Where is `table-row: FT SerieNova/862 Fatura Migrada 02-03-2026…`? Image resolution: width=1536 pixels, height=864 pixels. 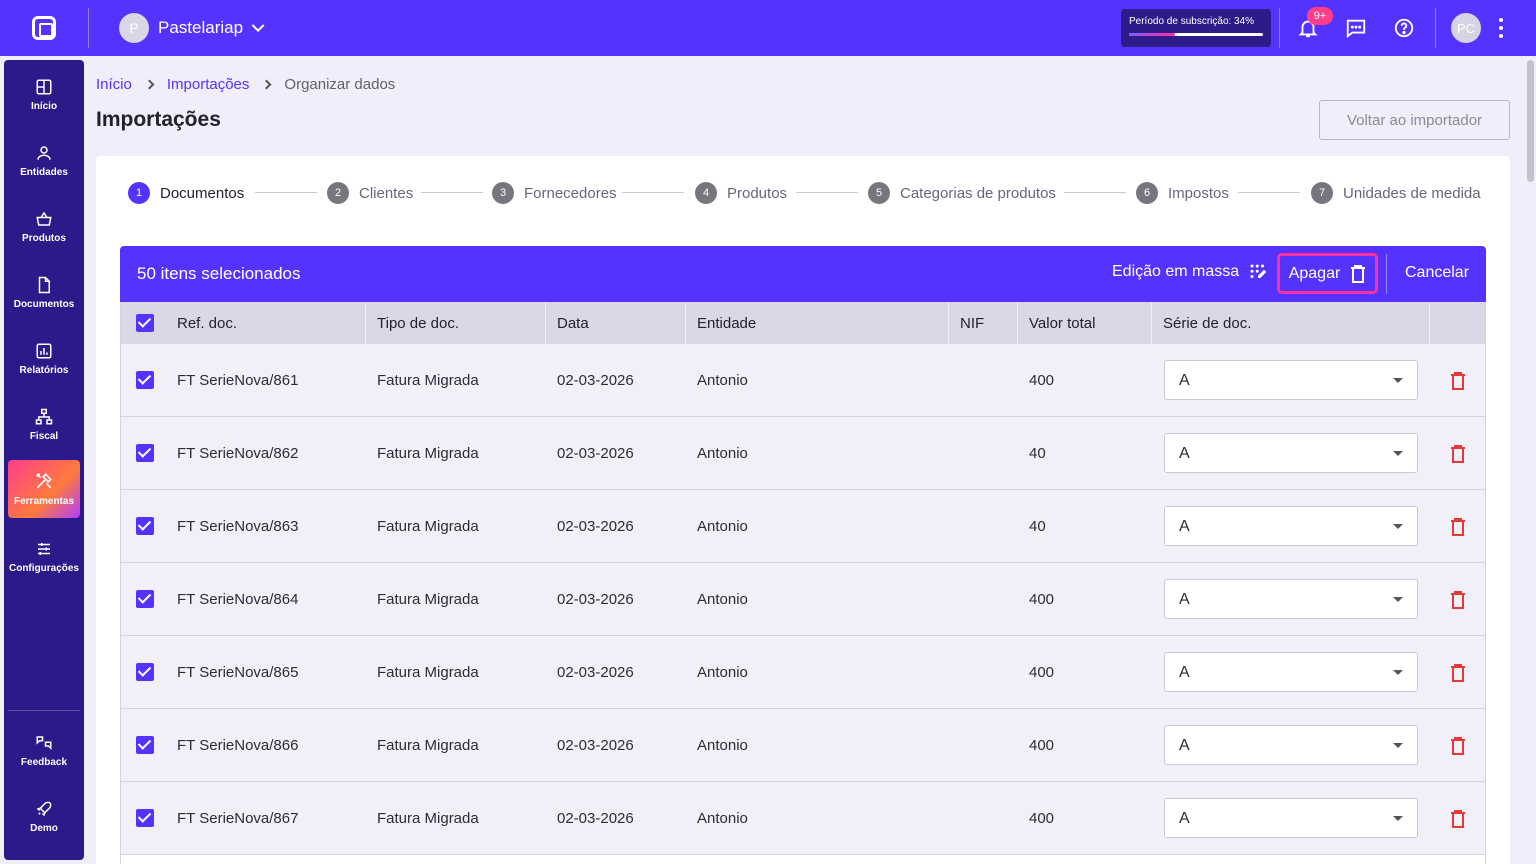
table-row: FT SerieNova/862 Fatura Migrada 02-03-2026… is located at coordinates (803, 453).